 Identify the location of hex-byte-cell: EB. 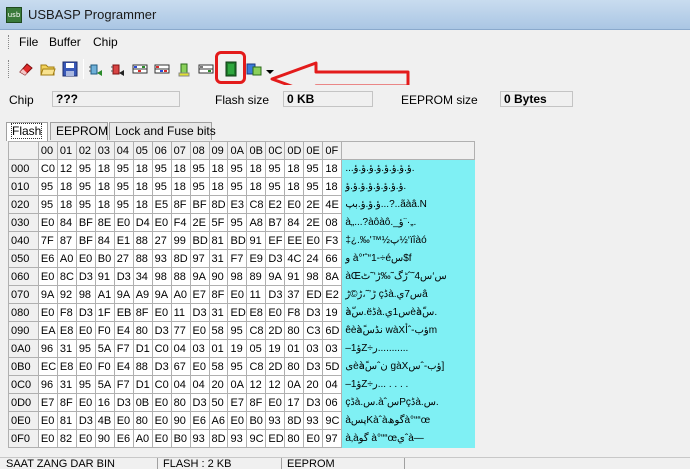
(123, 312).